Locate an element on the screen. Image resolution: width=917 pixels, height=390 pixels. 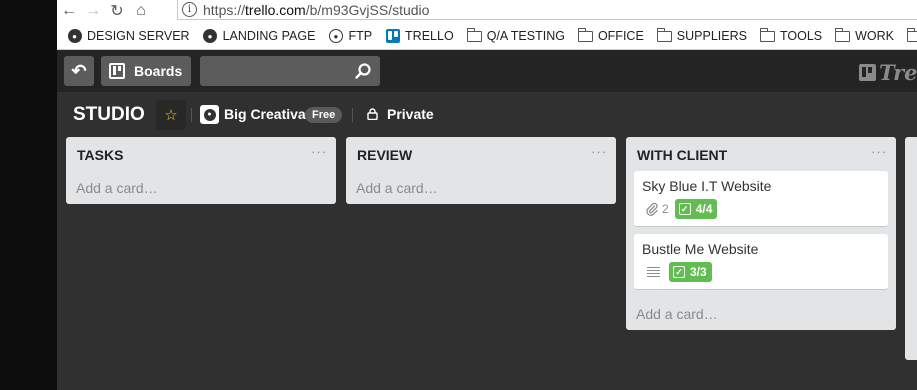
bookmark-label: DESIGN SERVER is located at coordinates (138, 36).